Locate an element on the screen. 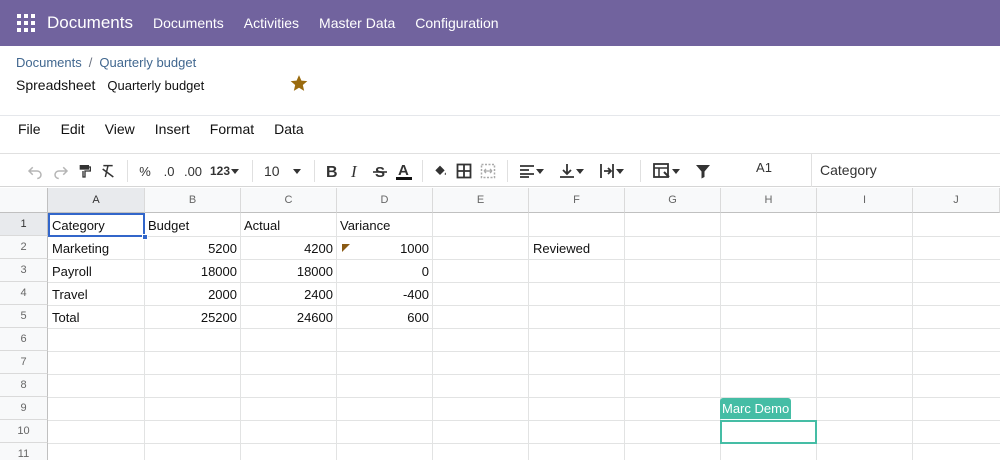 Image resolution: width=1000 pixels, height=460 pixels. row-header-6: 6 is located at coordinates (24, 339).